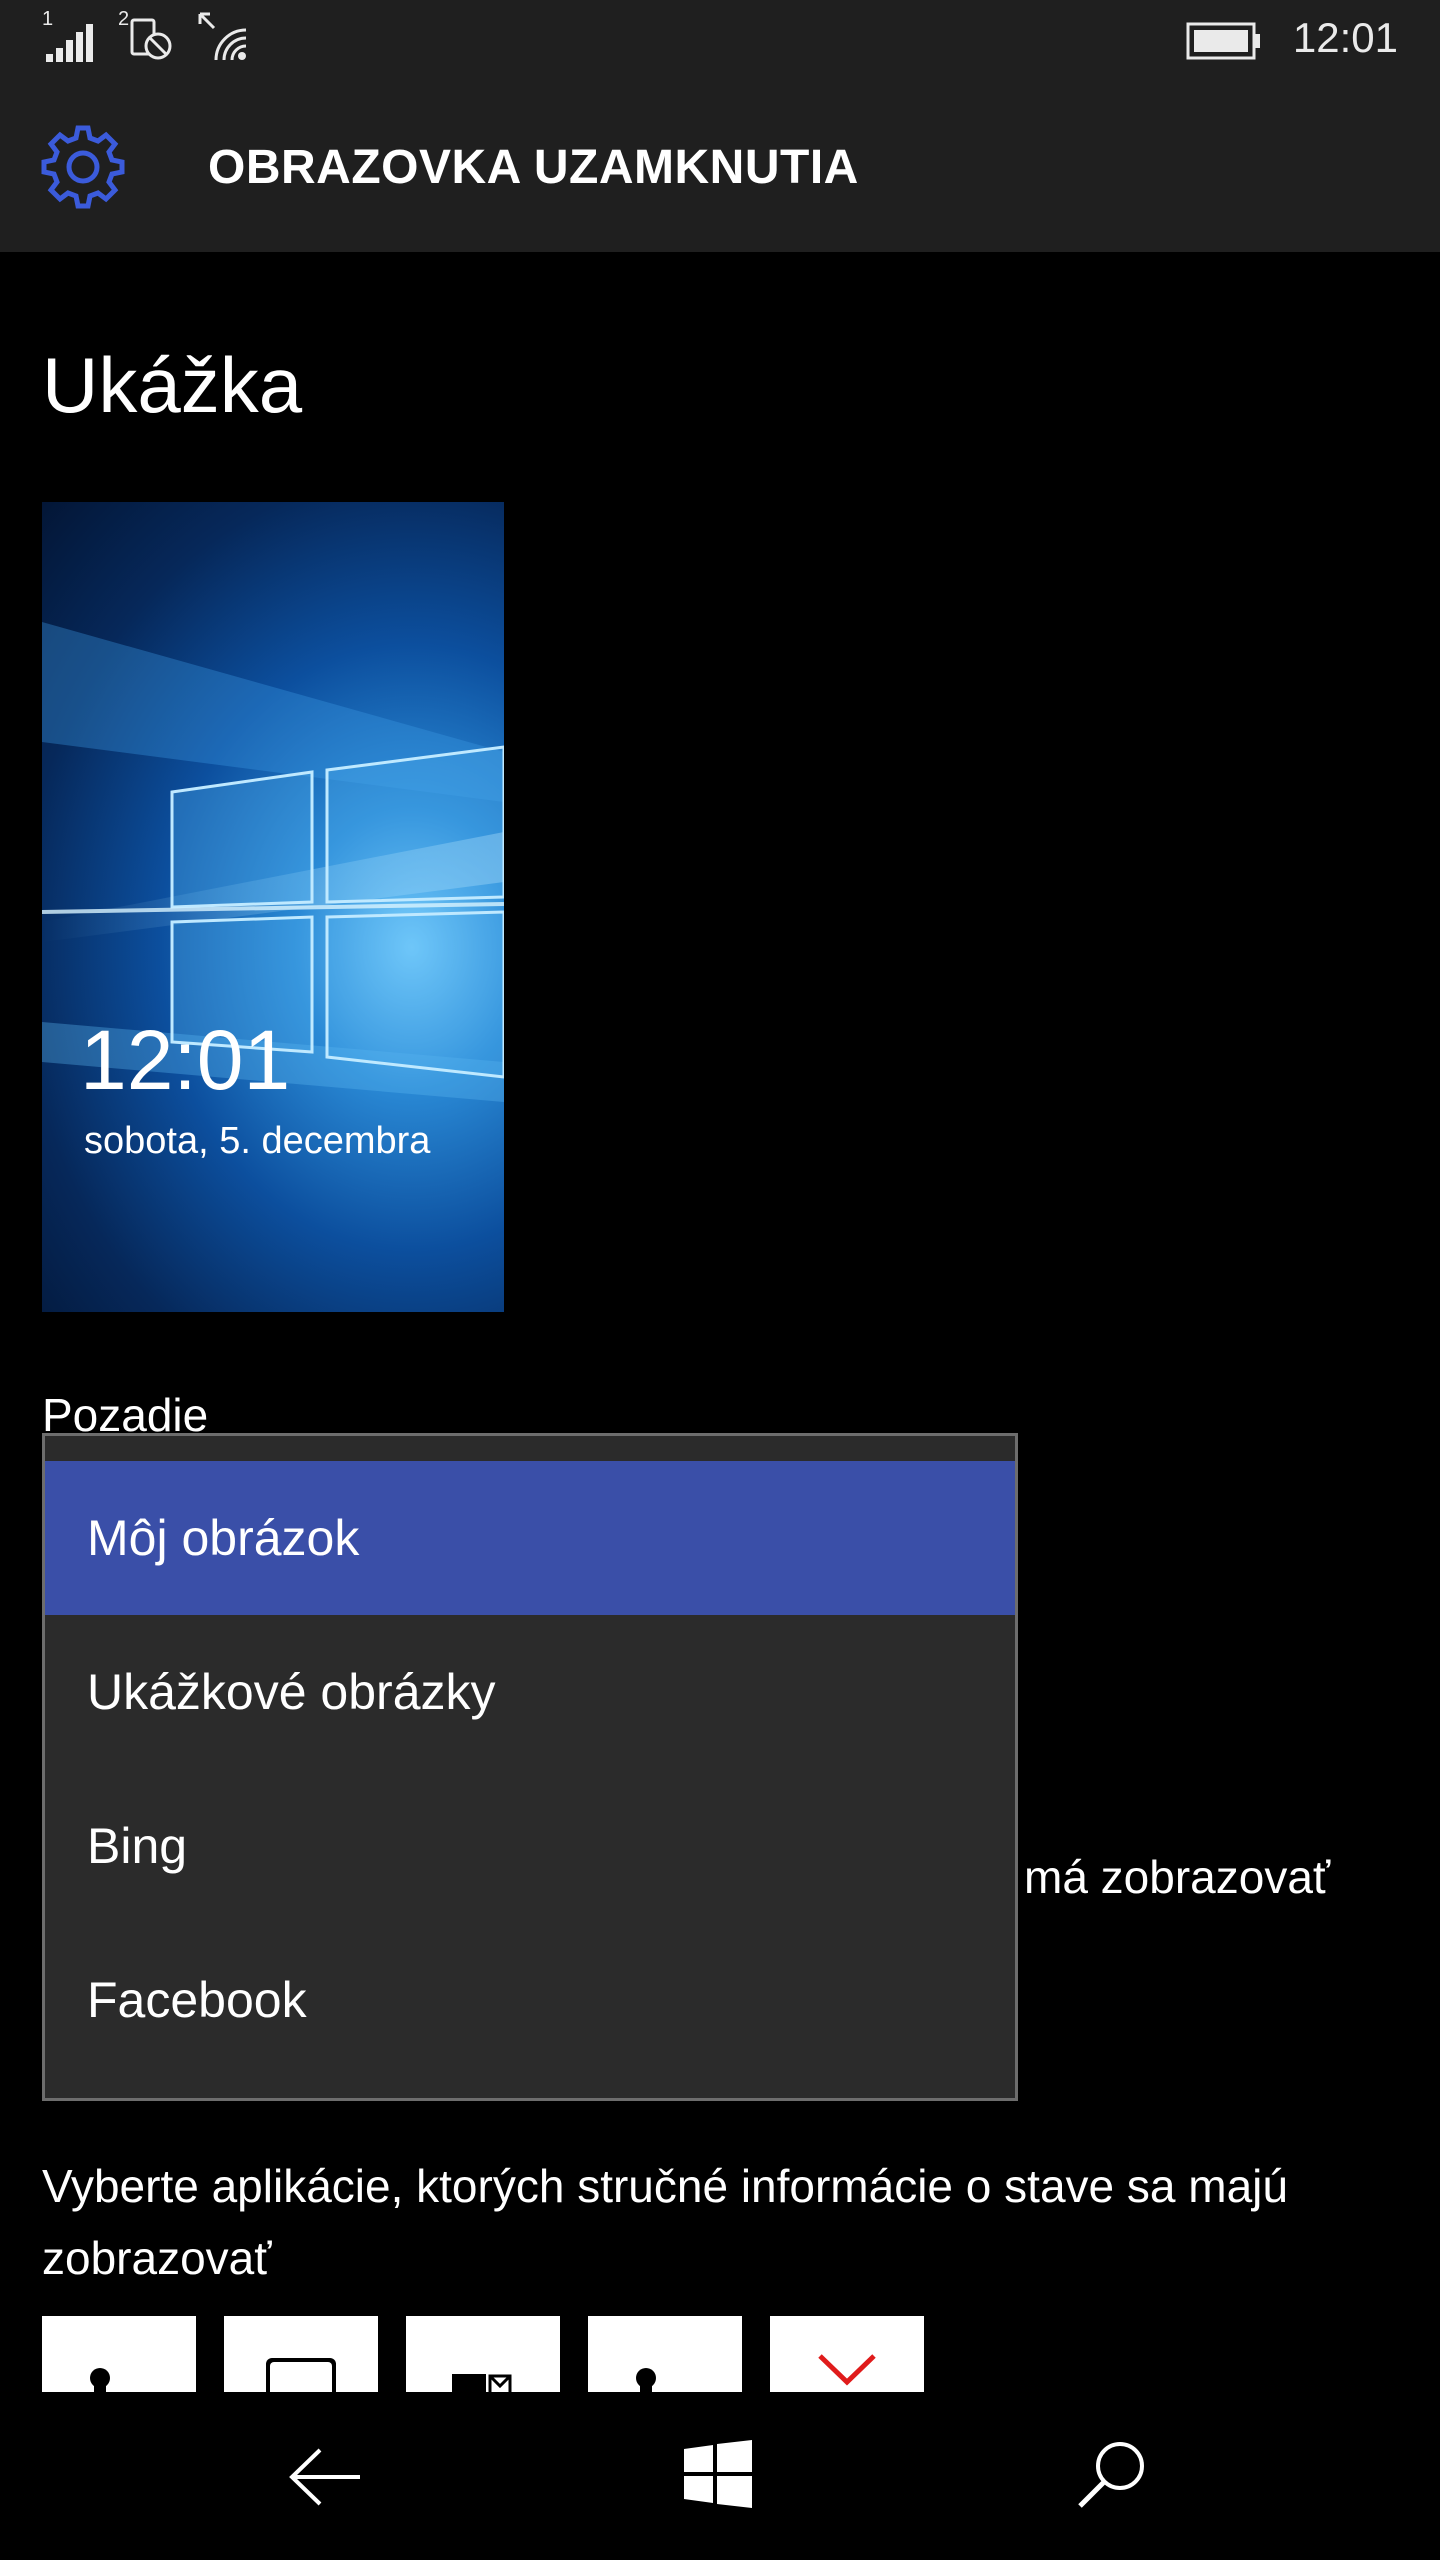 This screenshot has height=2560, width=1440. I want to click on dropdown-option-label: Môj obrázok, so click(223, 1538).